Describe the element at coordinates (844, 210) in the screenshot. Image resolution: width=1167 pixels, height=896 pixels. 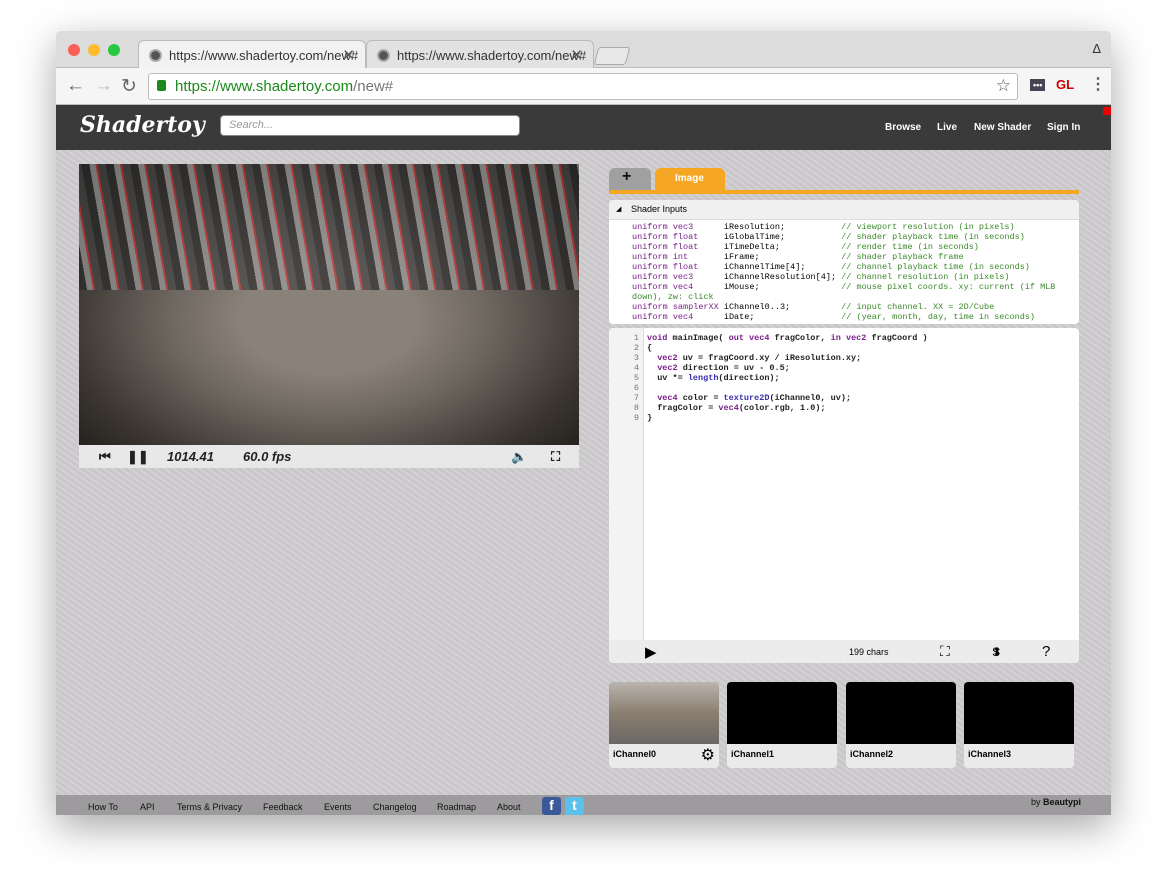
I see `shader-inputs-toggle: ◢ Shader Inputs` at that location.